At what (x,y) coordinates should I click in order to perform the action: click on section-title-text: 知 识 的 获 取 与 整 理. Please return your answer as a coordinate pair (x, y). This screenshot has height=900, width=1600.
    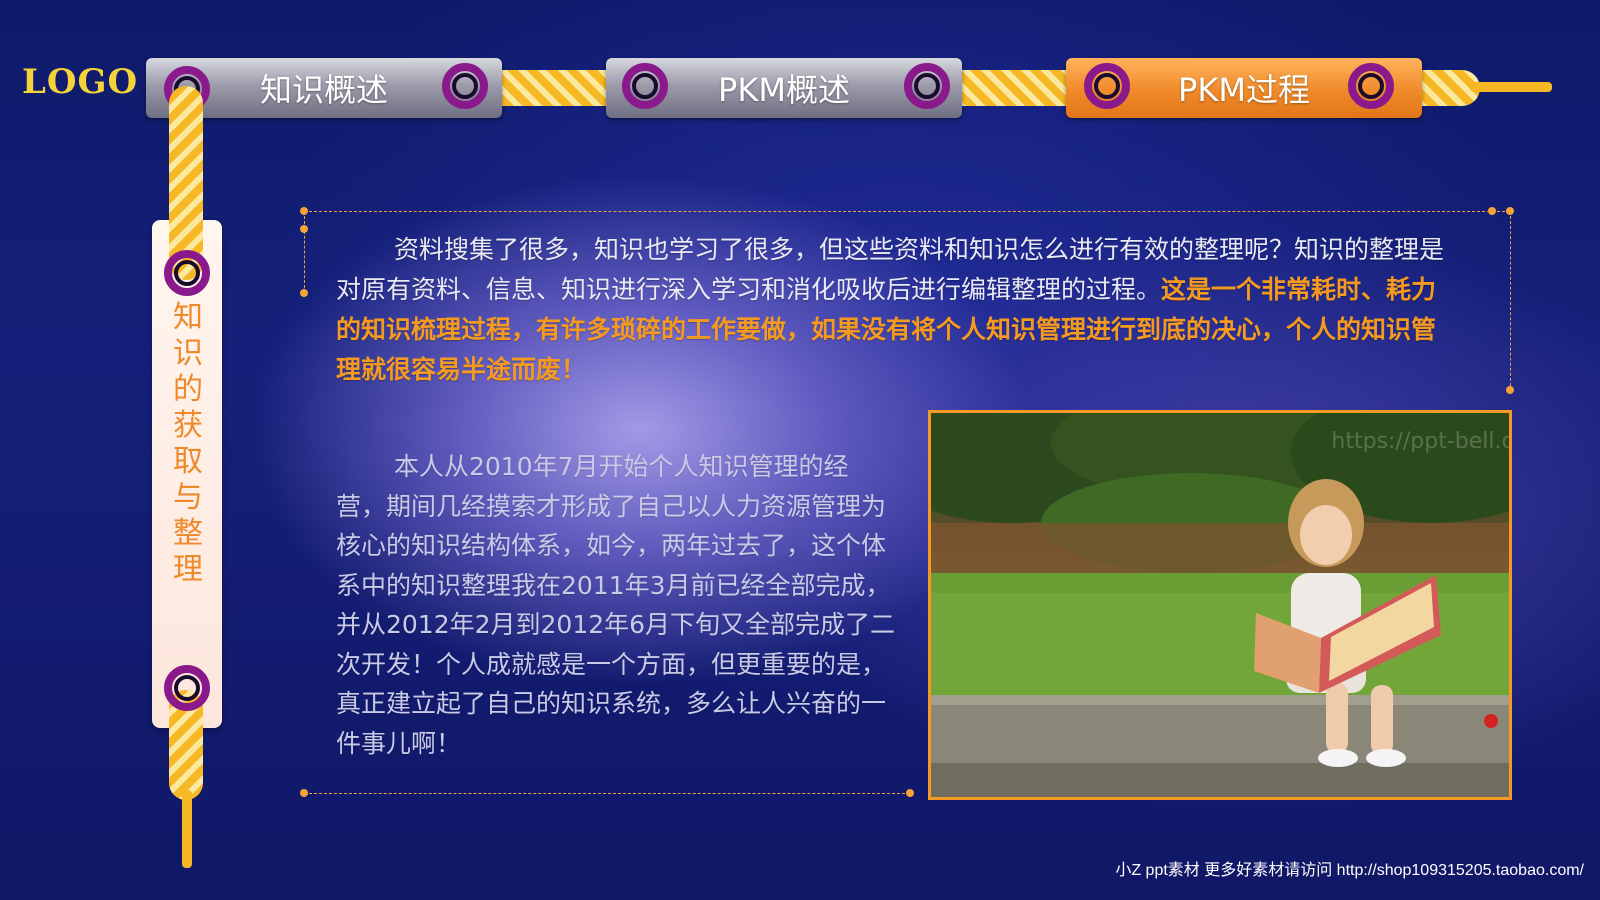
    Looking at the image, I should click on (188, 443).